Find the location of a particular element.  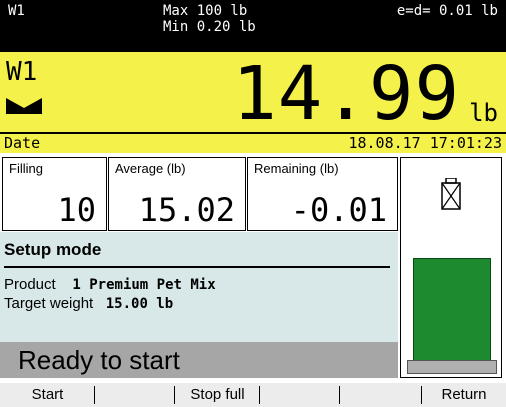

start-button: Start is located at coordinates (47, 395).